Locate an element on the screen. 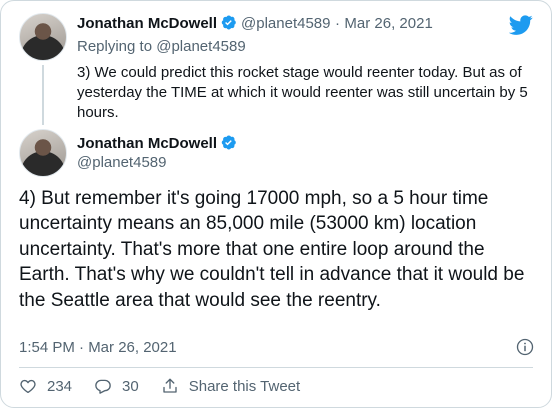 This screenshot has width=552, height=408. like-count: 234 is located at coordinates (60, 386).